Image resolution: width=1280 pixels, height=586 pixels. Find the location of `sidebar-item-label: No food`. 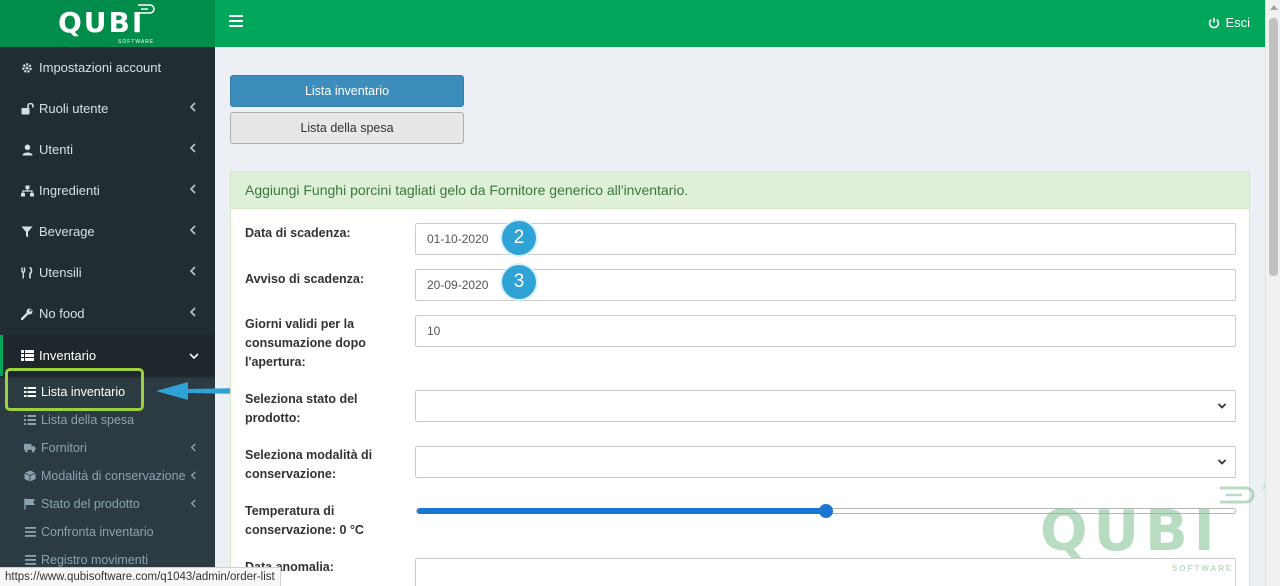

sidebar-item-label: No food is located at coordinates (62, 313).